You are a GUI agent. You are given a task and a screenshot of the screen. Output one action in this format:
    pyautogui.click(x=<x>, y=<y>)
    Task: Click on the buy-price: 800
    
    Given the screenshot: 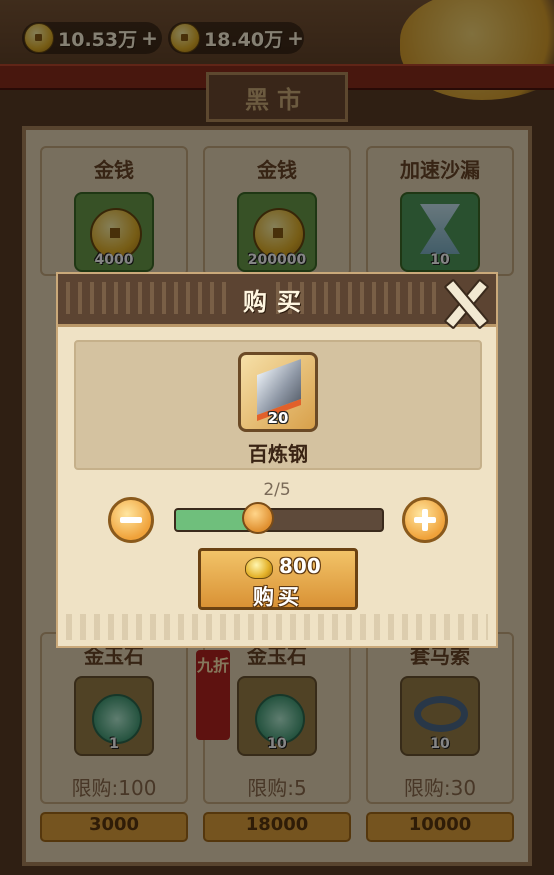 What is the action you would take?
    pyautogui.click(x=300, y=566)
    